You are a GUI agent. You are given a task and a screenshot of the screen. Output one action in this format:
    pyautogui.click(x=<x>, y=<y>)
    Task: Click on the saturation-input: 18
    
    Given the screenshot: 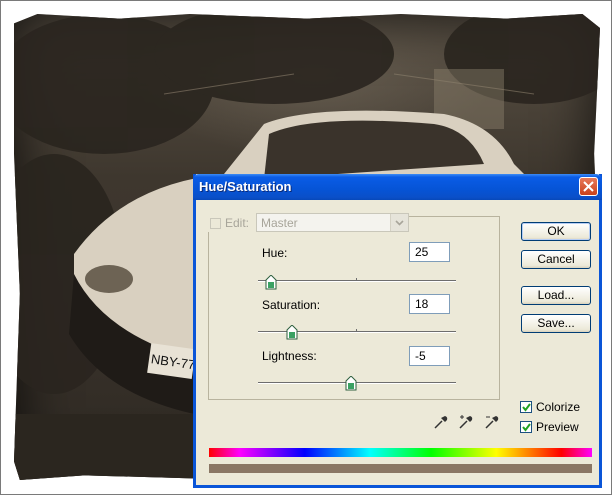 What is the action you would take?
    pyautogui.click(x=429, y=304)
    